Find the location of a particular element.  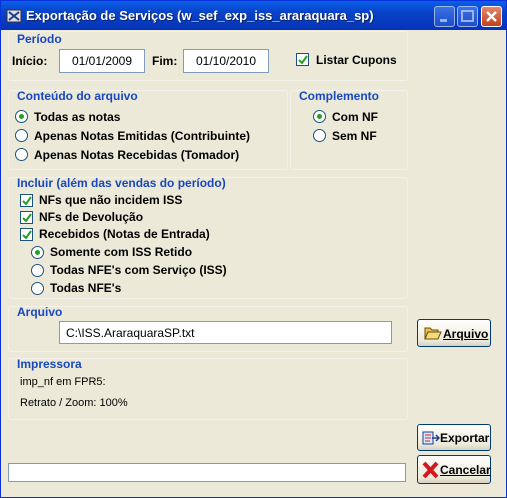

export-icon is located at coordinates (431, 438).